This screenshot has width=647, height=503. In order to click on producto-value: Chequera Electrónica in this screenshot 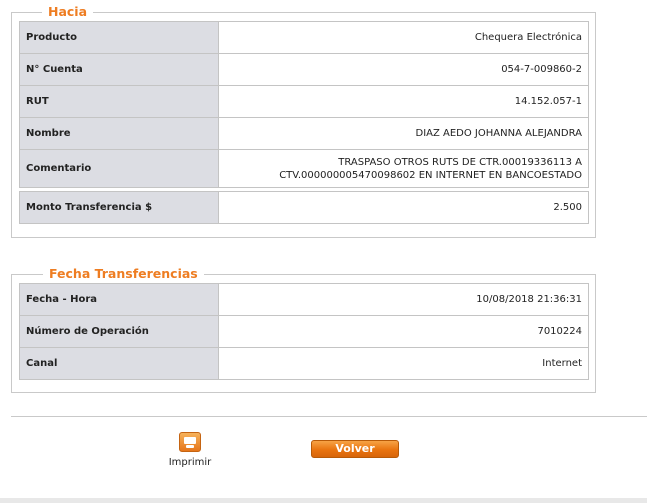, I will do `click(403, 37)`.